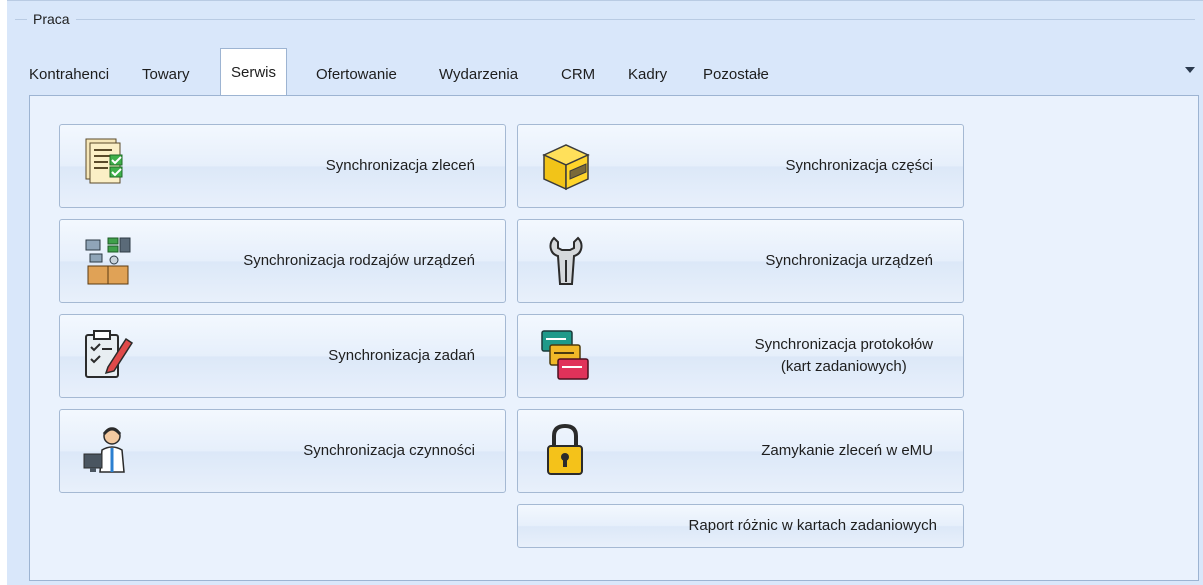  I want to click on tab-serwis: Serwis, so click(254, 72).